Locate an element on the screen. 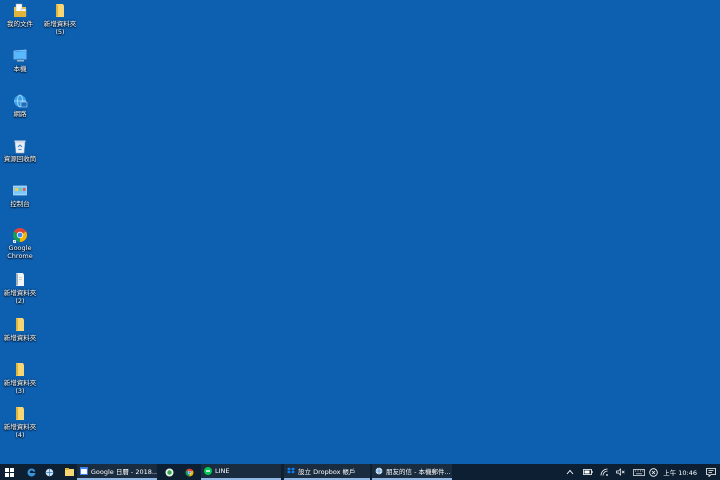 The image size is (720, 480). calendar-icon is located at coordinates (84, 471).